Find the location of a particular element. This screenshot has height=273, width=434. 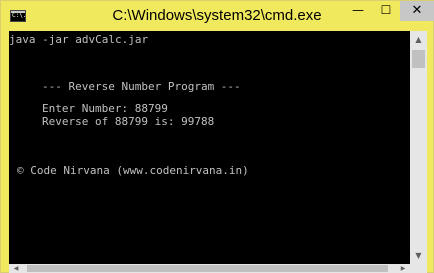

horizontal-scrollbar: ◀ ▶ is located at coordinates (209, 268).